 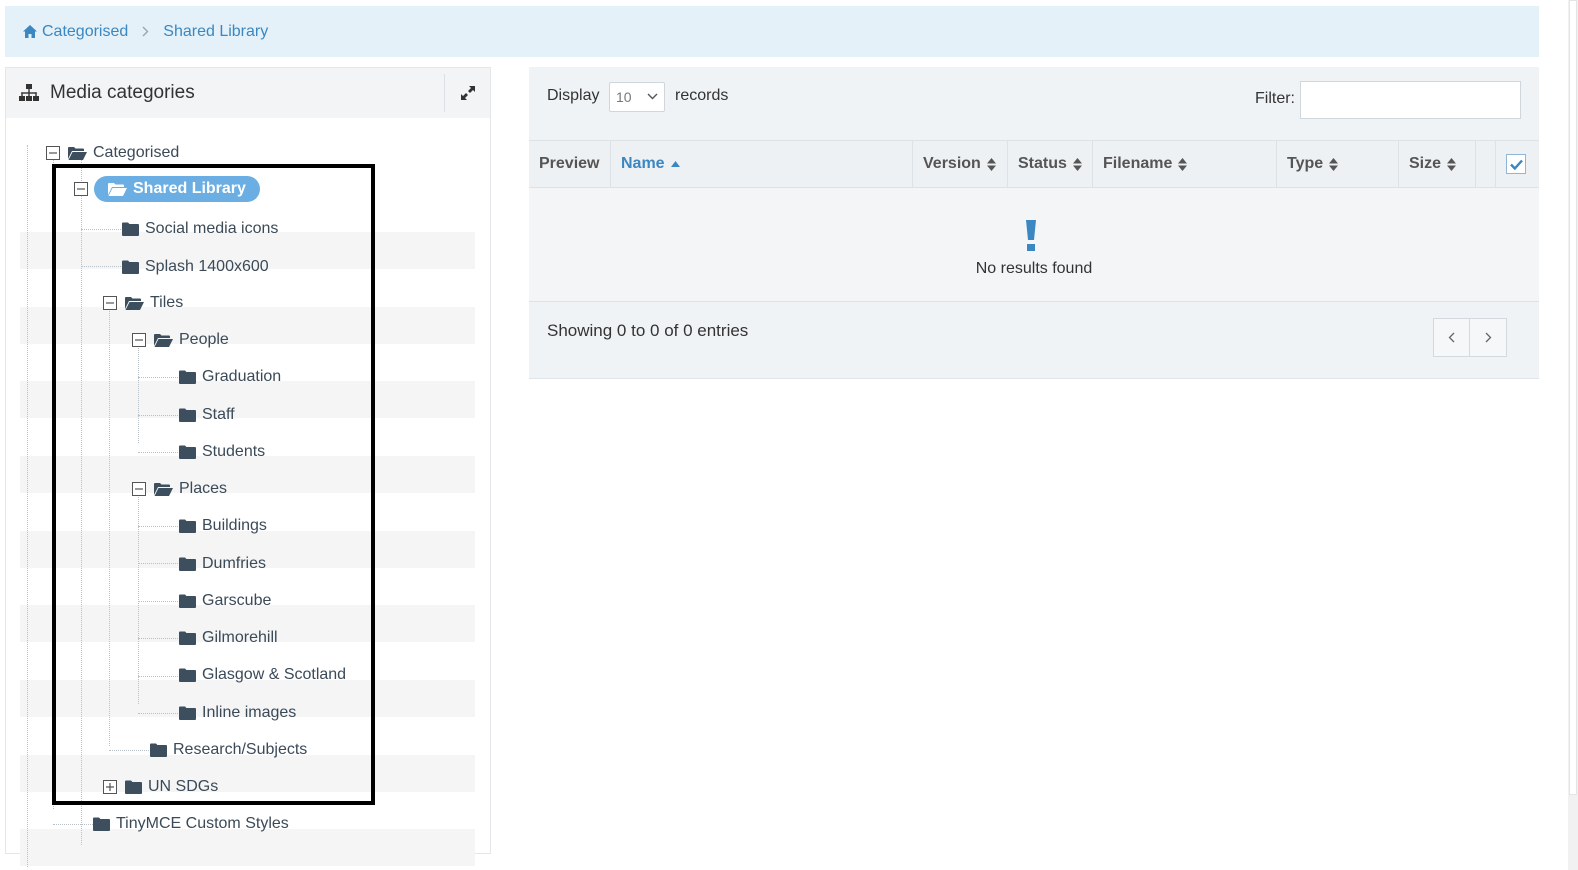 I want to click on previous-page-button, so click(x=1451, y=337).